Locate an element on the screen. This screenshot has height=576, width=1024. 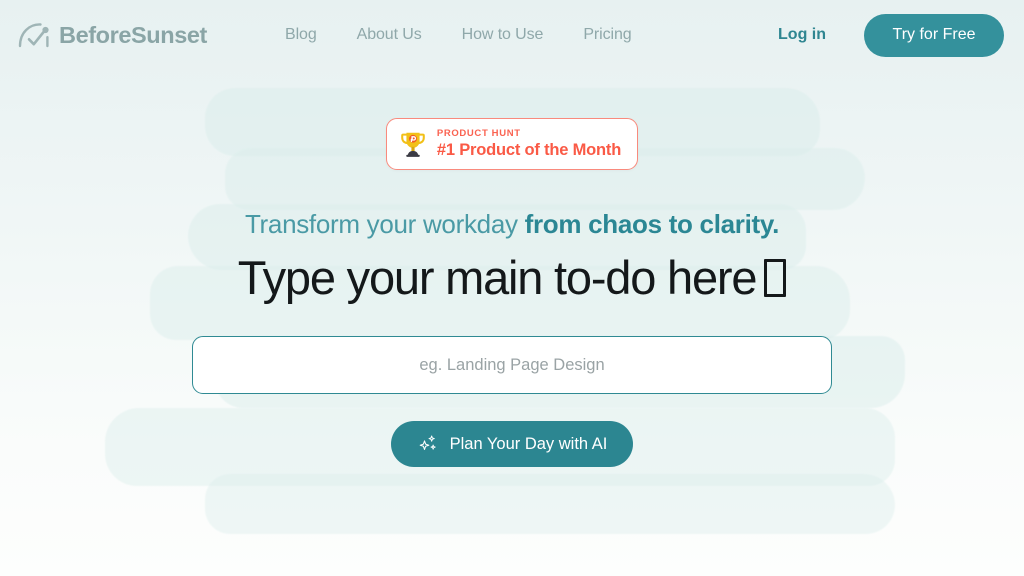
product-hunt-title: #1 Product of the Month is located at coordinates (529, 150).